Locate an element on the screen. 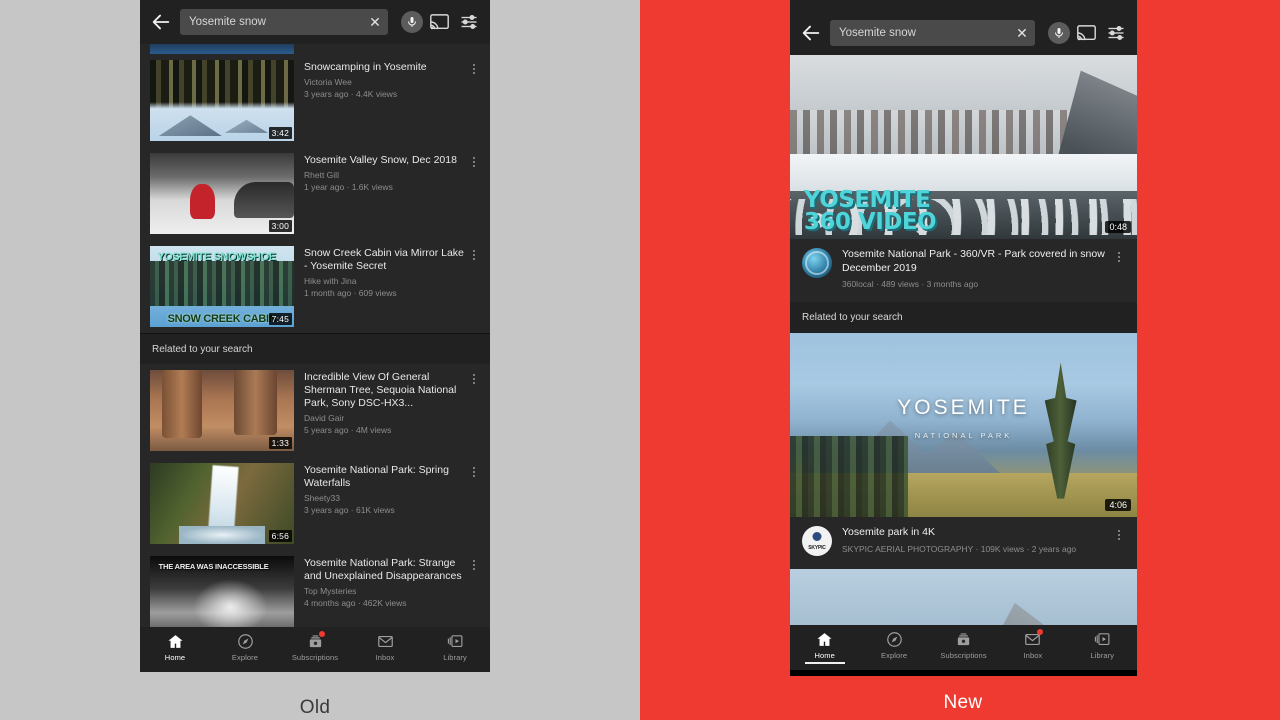  avatar-label: SKYPIC is located at coordinates (817, 548).